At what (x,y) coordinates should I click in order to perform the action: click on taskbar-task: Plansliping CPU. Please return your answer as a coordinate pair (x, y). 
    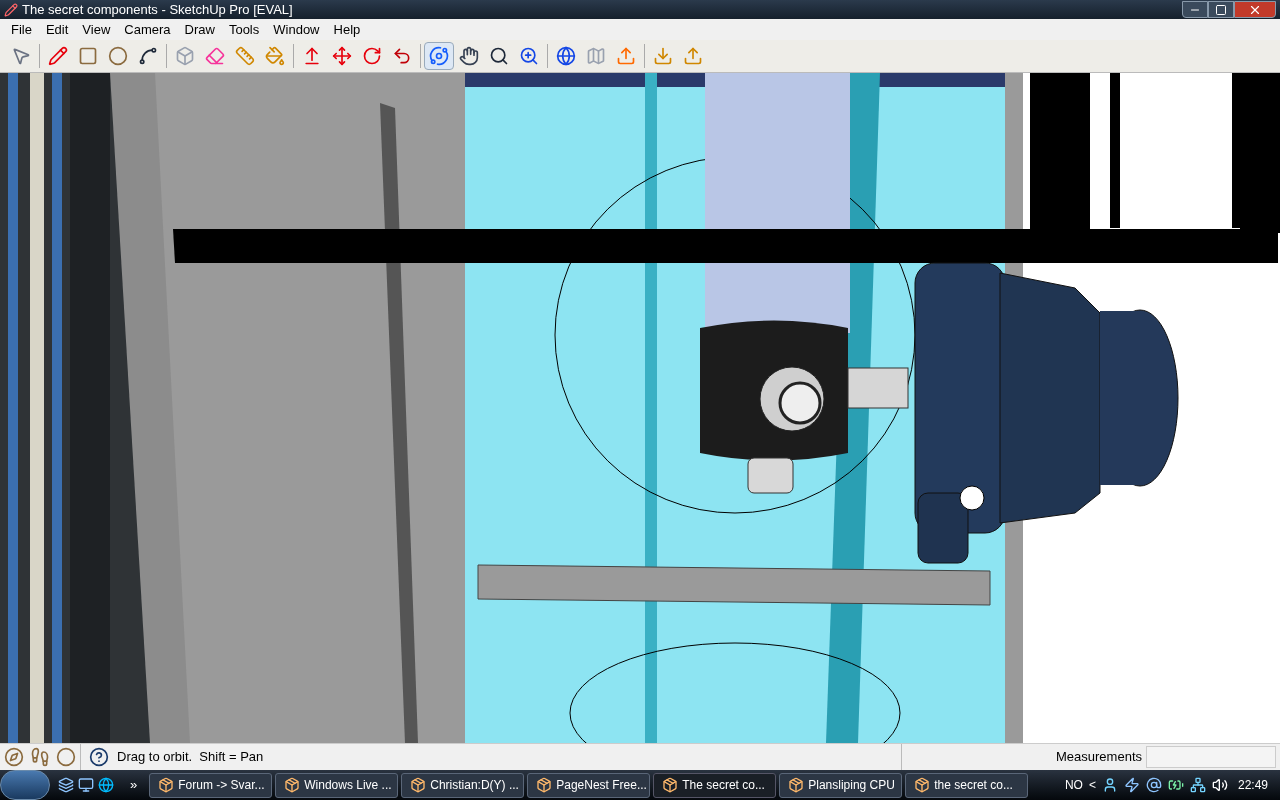
    Looking at the image, I should click on (841, 785).